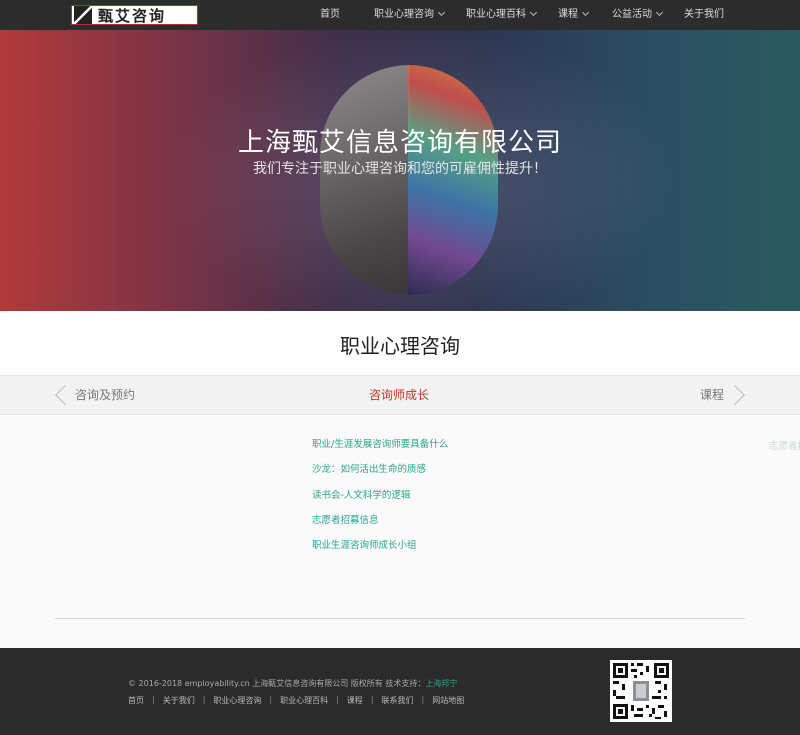 The image size is (800, 735). Describe the element at coordinates (380, 450) in the screenshot. I see `article-link: 职业/生涯发展咨询师要具备什么` at that location.